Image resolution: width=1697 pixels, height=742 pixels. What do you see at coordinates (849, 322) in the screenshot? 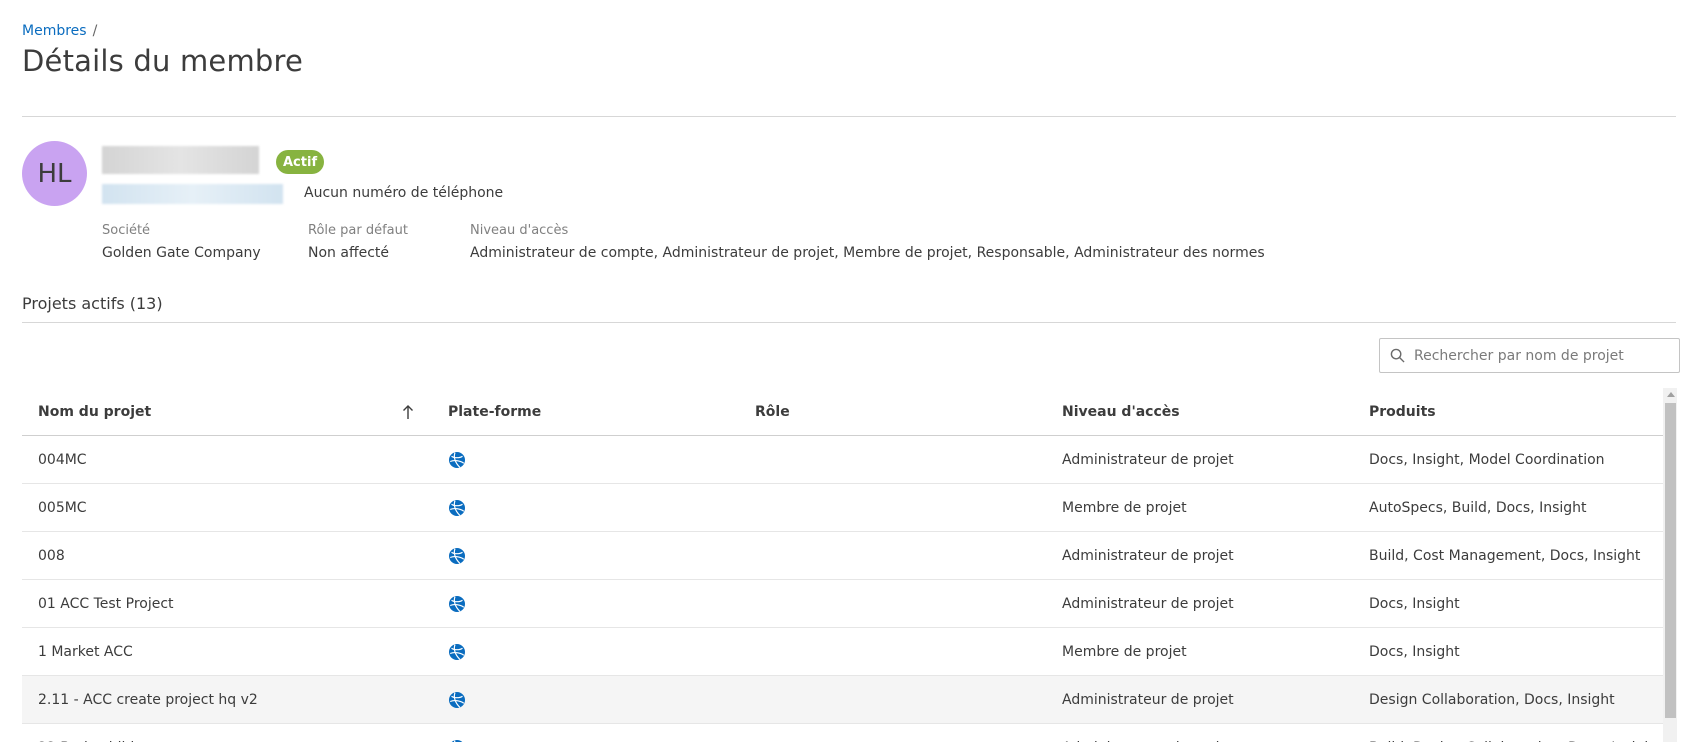
I see `section-divider` at bounding box center [849, 322].